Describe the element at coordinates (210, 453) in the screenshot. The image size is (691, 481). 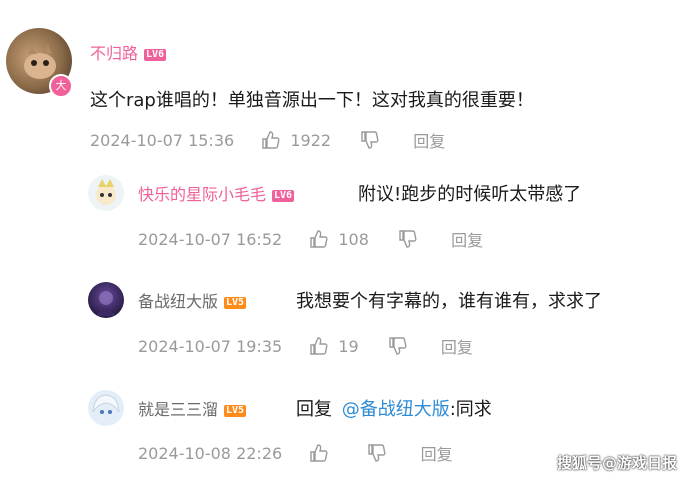
I see `timestamp: 2024-10-08 22:26` at that location.